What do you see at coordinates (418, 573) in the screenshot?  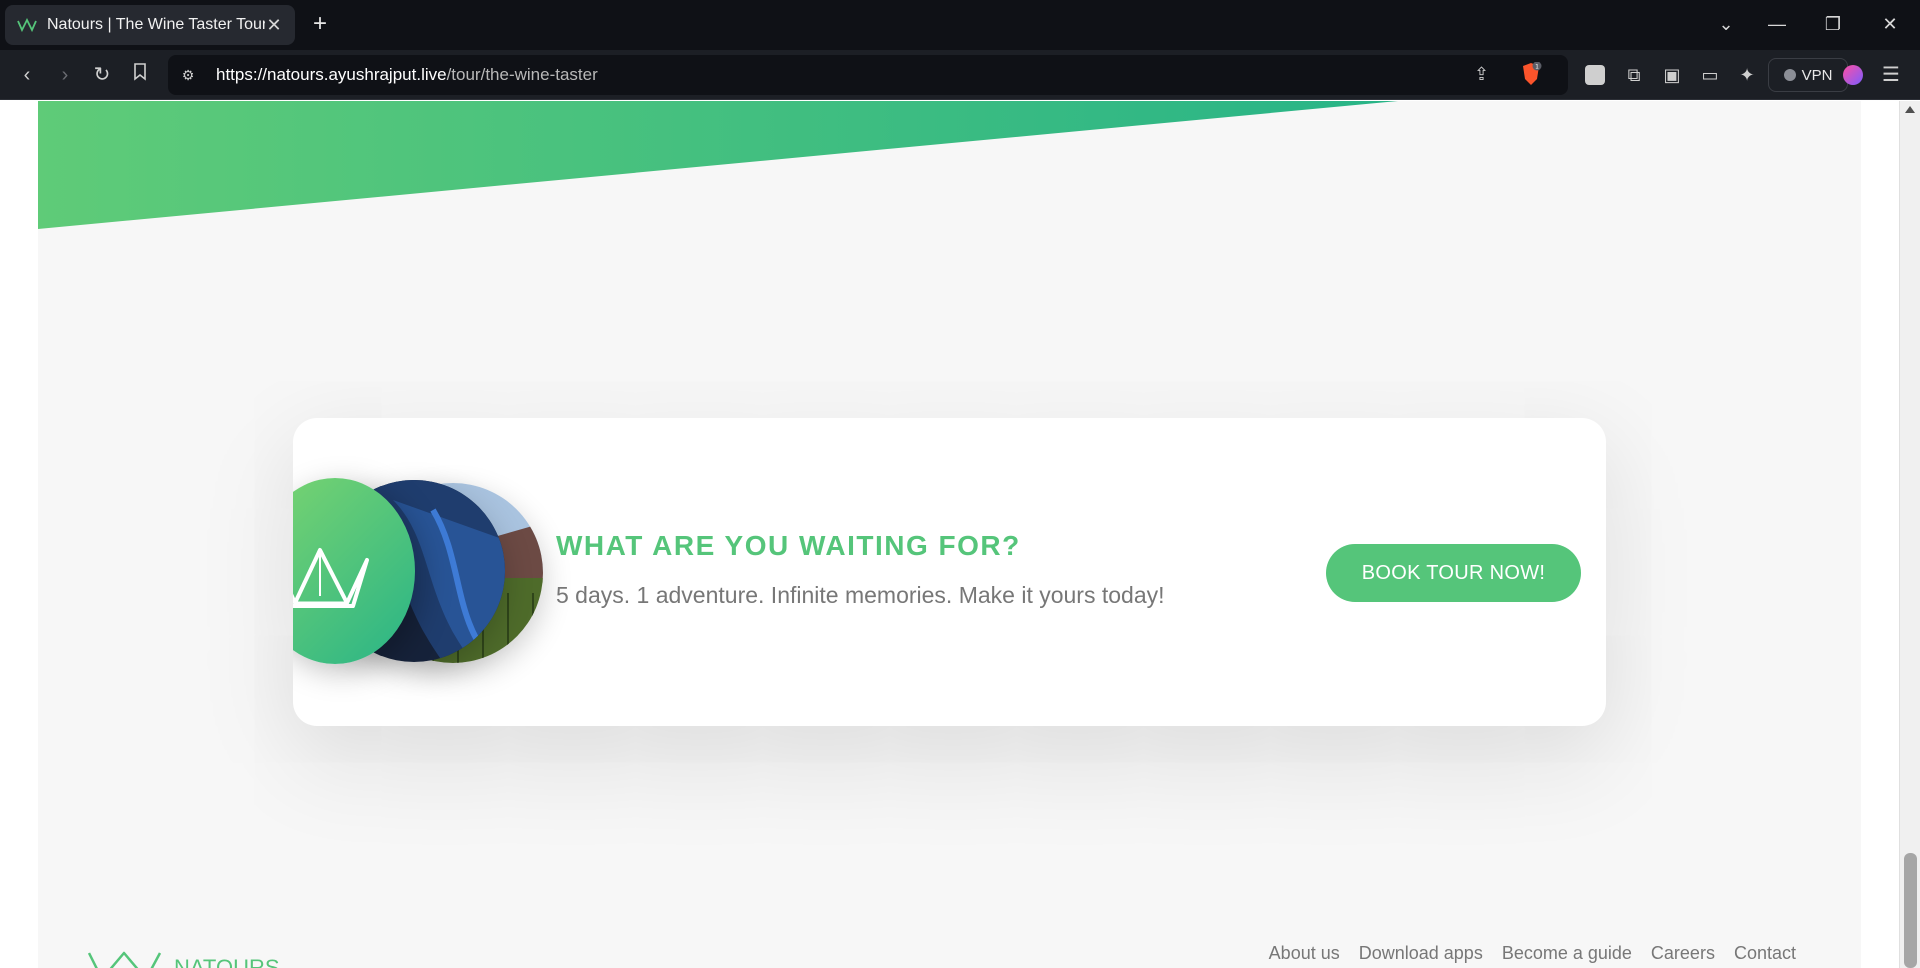 I see `cta-images` at bounding box center [418, 573].